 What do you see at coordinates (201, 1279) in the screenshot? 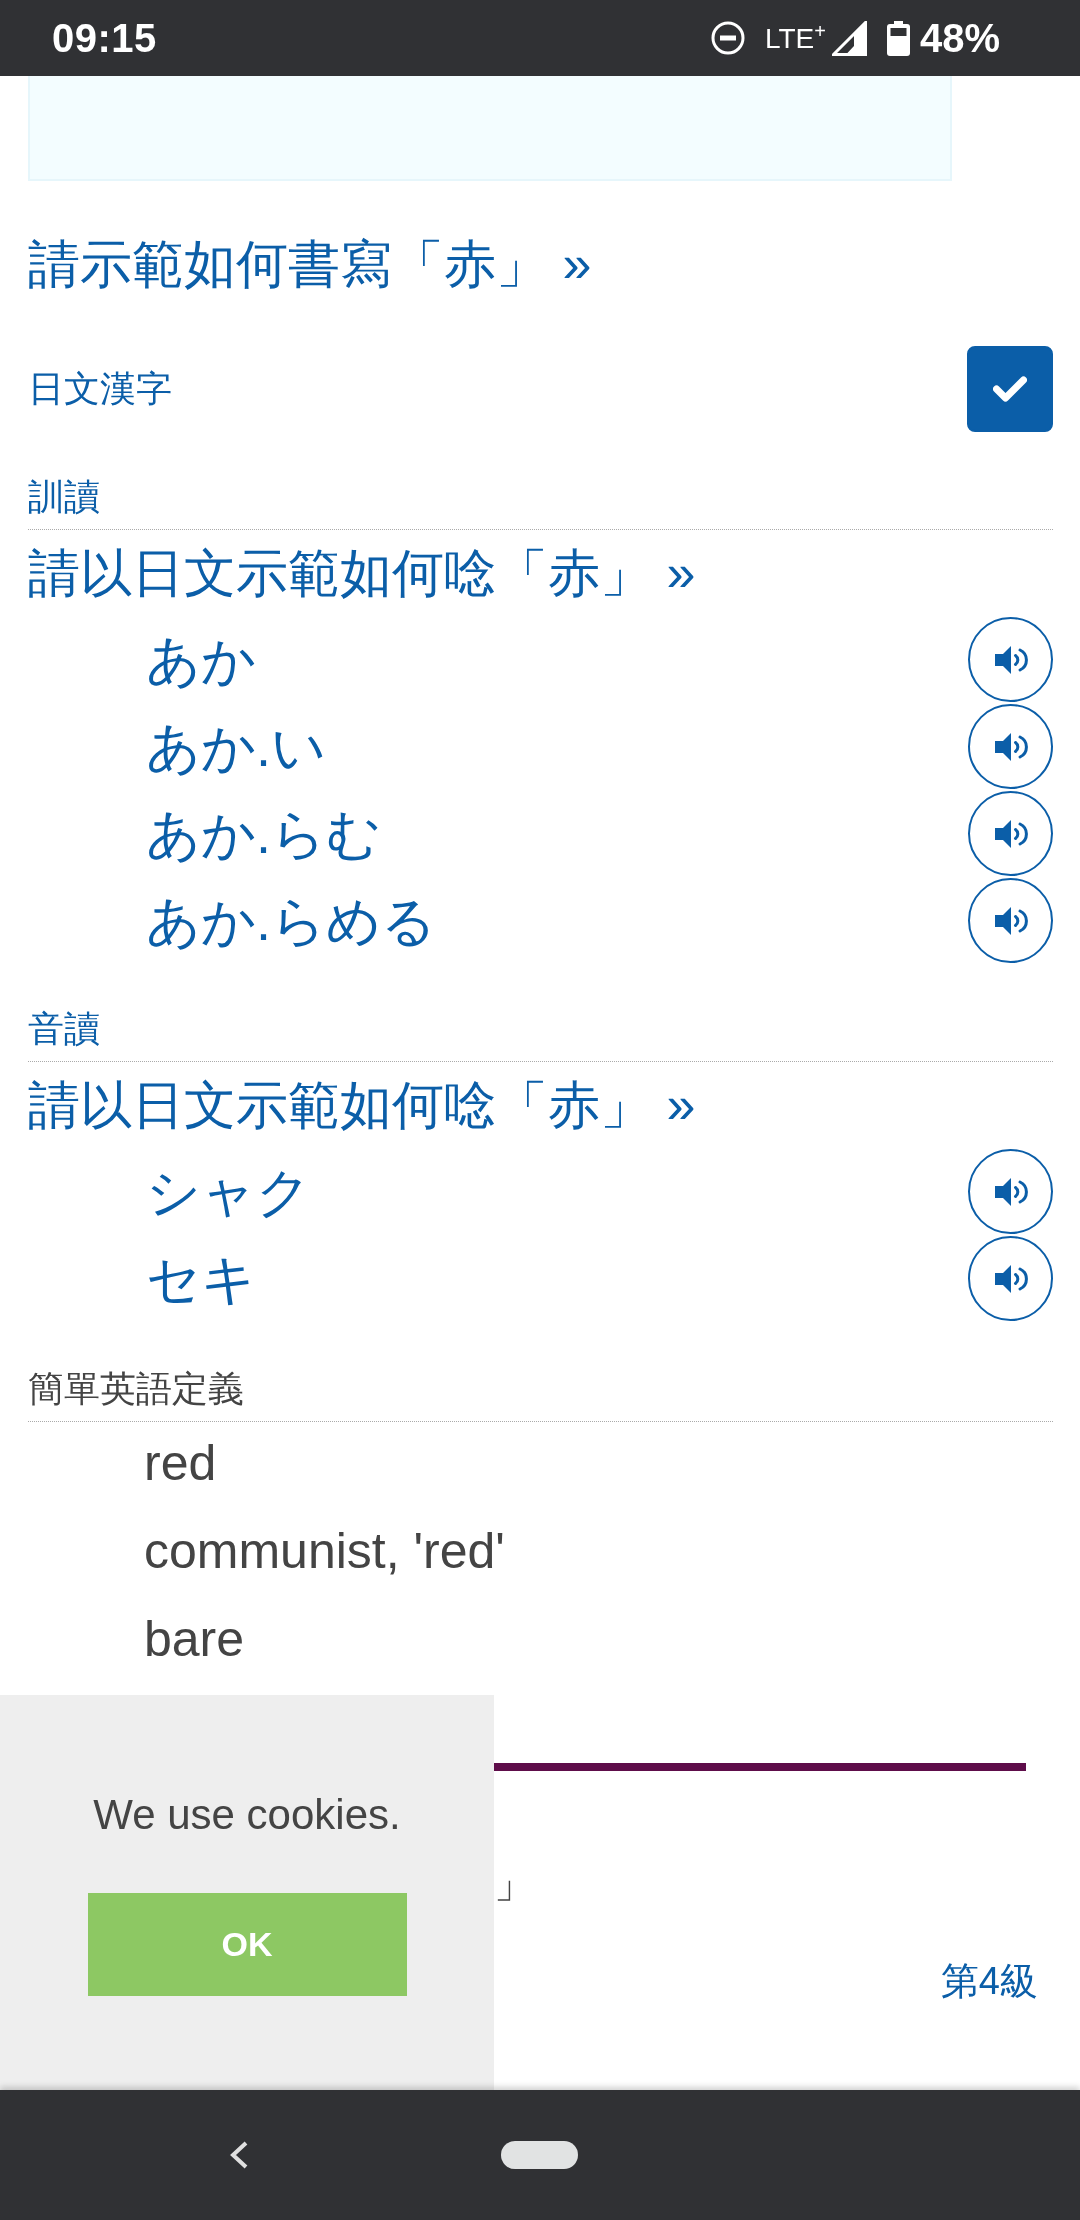
I see `kana-reading: セキ` at bounding box center [201, 1279].